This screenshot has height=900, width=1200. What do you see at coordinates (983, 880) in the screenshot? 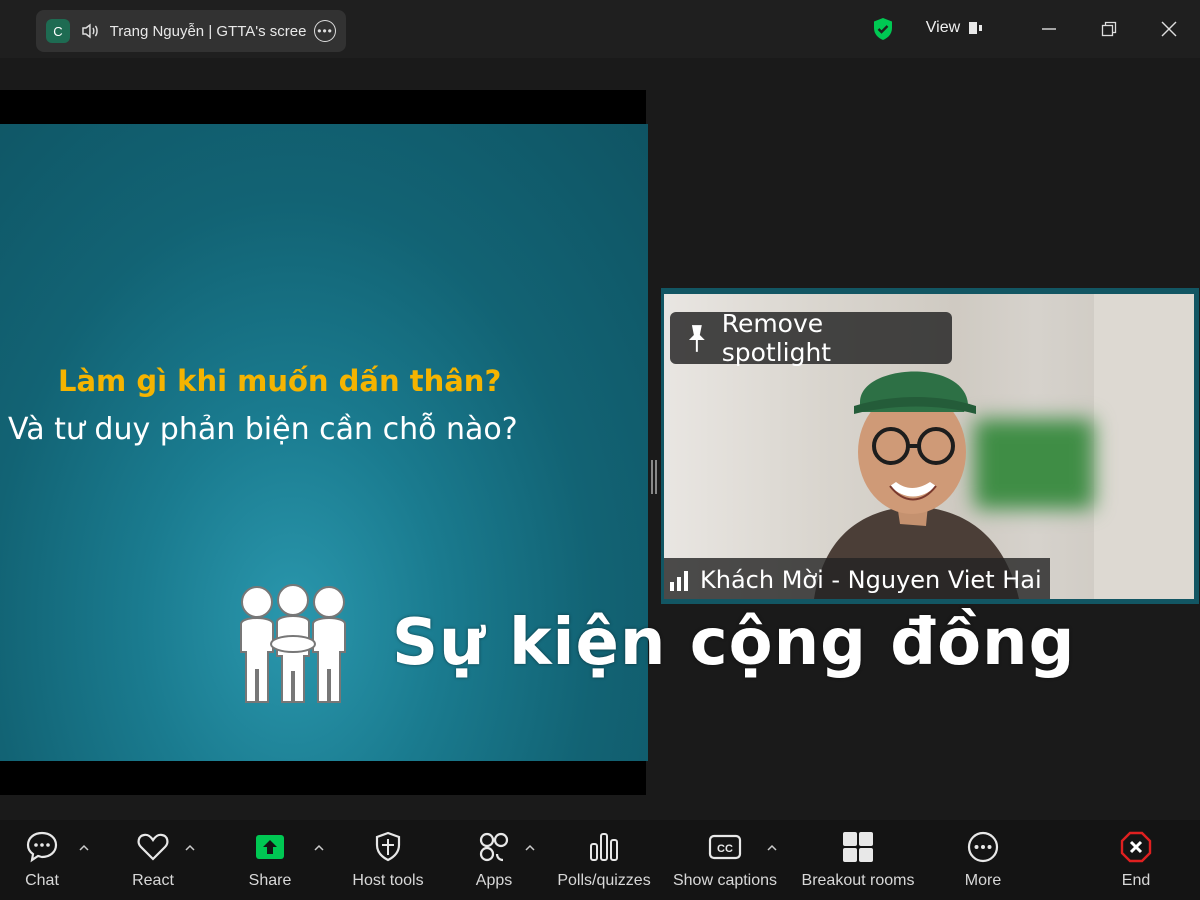
I see `more-label: More` at bounding box center [983, 880].